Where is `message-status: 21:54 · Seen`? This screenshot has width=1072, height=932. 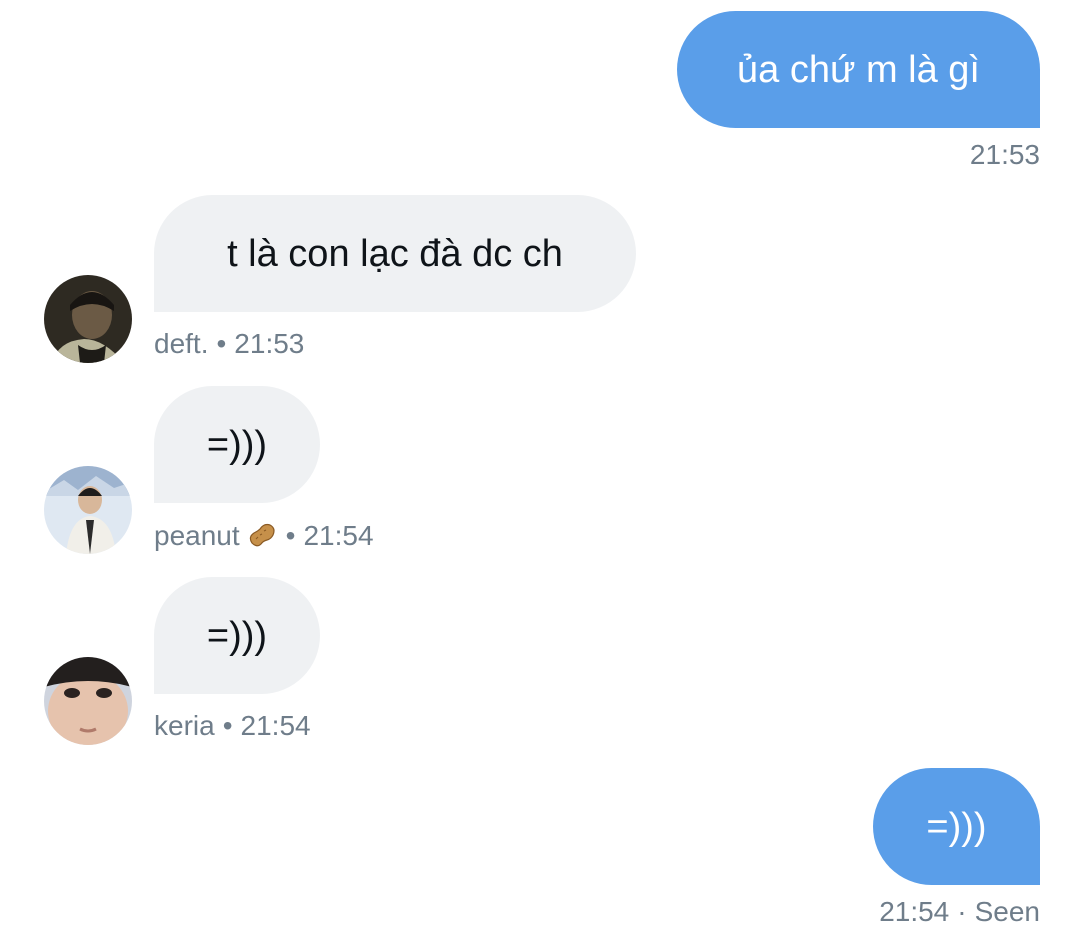 message-status: 21:54 · Seen is located at coordinates (959, 911).